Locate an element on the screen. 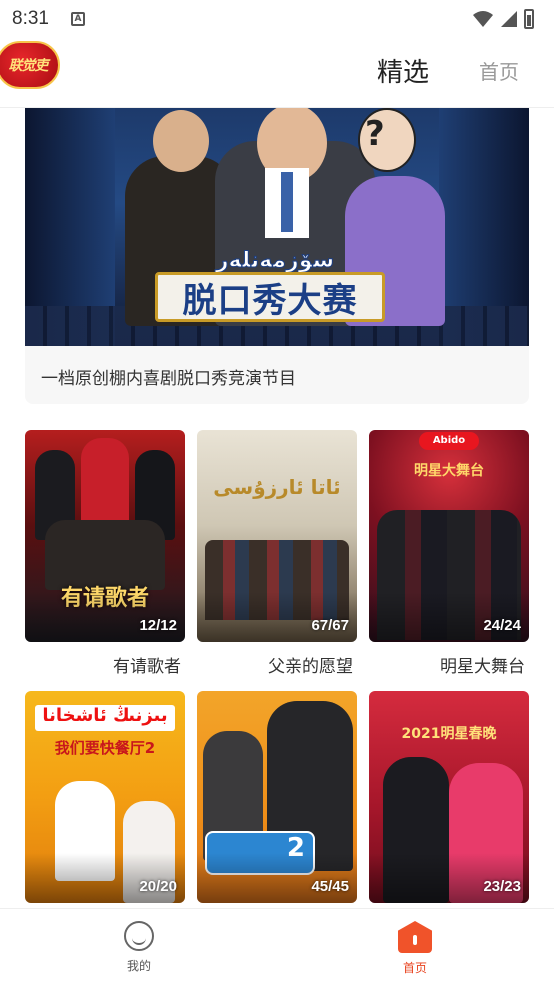  episode-count: 24/24 is located at coordinates (502, 625).